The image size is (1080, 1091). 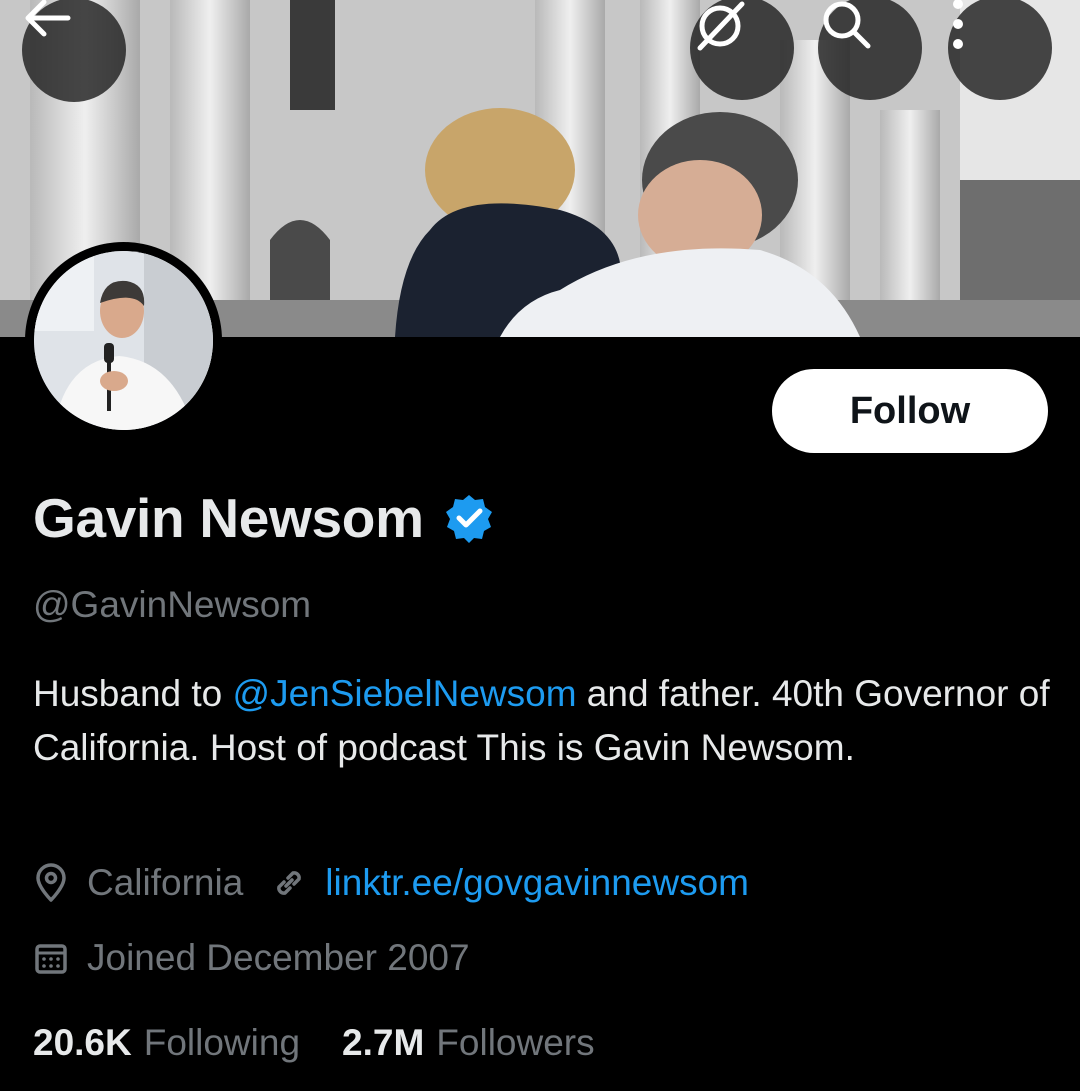 What do you see at coordinates (133, 693) in the screenshot?
I see `bio-text-prefix: Husband to` at bounding box center [133, 693].